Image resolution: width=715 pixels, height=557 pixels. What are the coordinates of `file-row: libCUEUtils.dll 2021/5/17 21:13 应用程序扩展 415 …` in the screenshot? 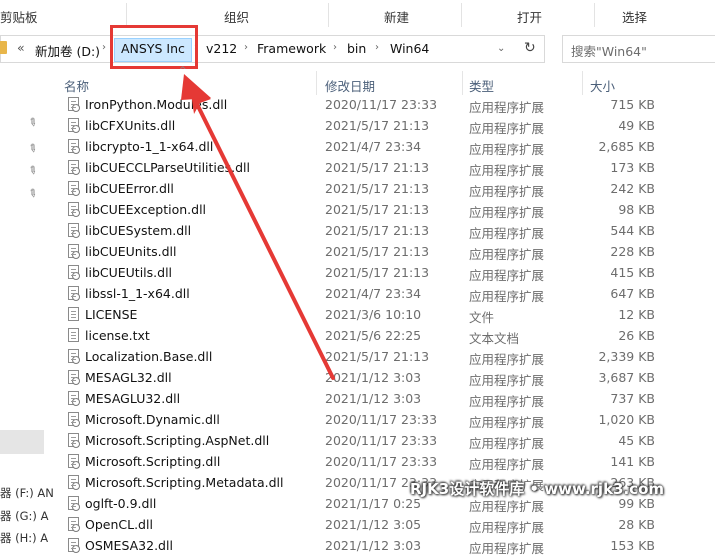 It's located at (379, 272).